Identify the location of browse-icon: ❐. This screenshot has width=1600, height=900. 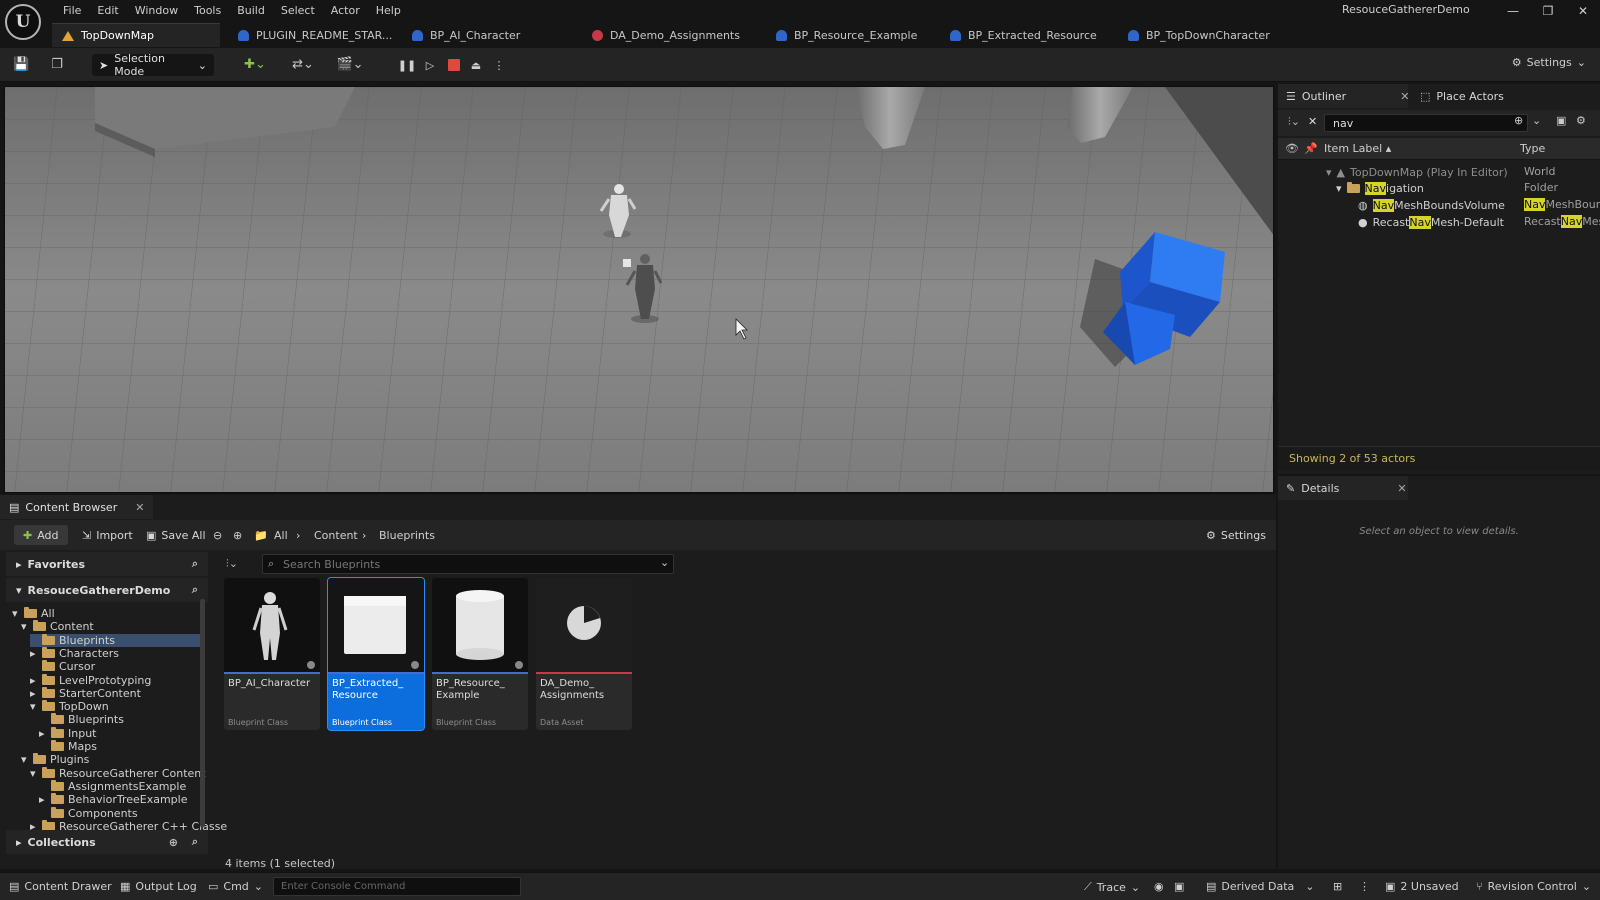
(57, 65).